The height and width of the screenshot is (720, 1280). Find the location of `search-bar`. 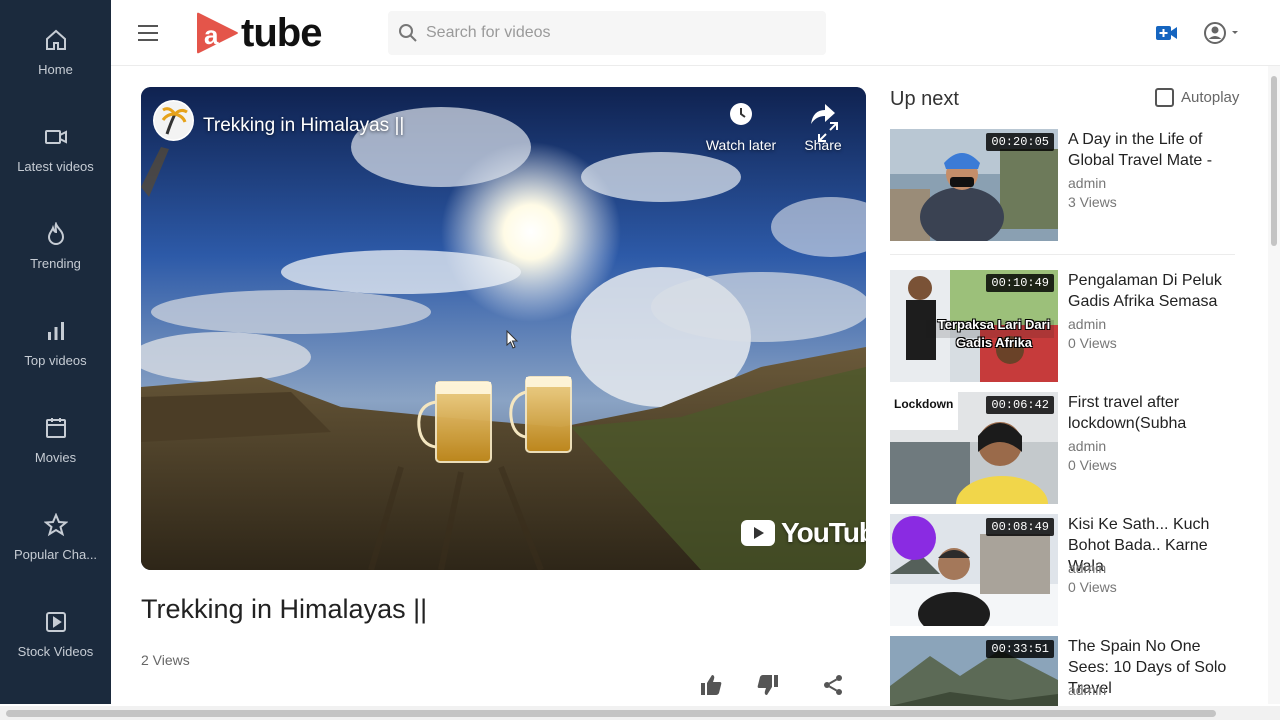

search-bar is located at coordinates (607, 33).